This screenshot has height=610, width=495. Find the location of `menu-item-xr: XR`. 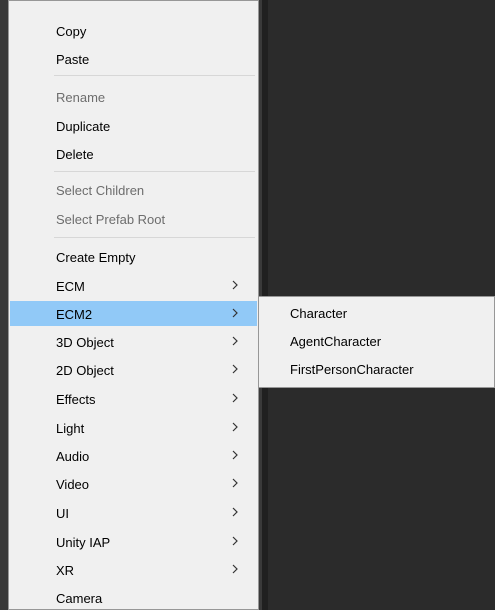

menu-item-xr: XR is located at coordinates (133, 569).